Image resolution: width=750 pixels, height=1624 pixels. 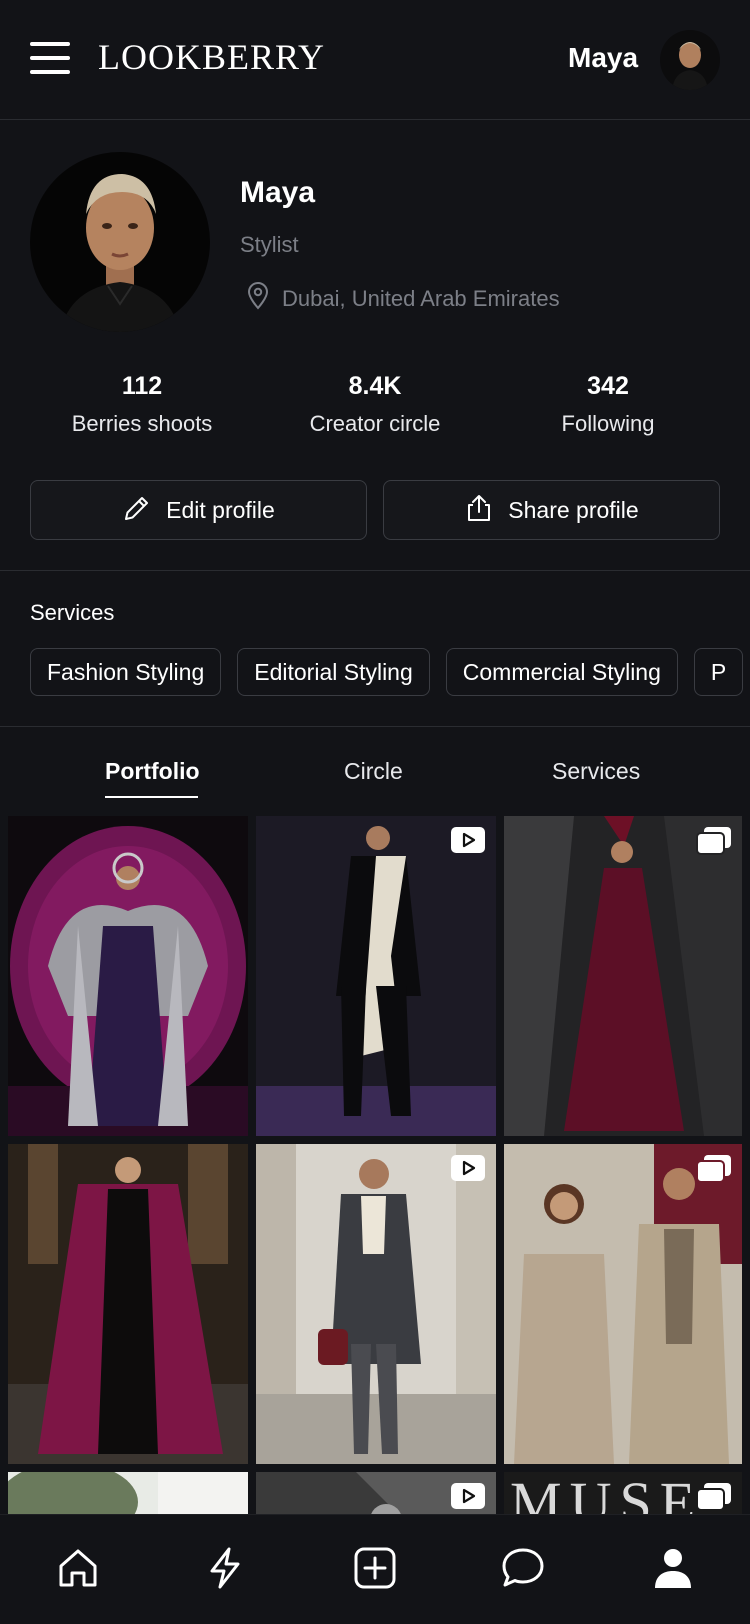 What do you see at coordinates (608, 423) in the screenshot?
I see `stat-label: Following` at bounding box center [608, 423].